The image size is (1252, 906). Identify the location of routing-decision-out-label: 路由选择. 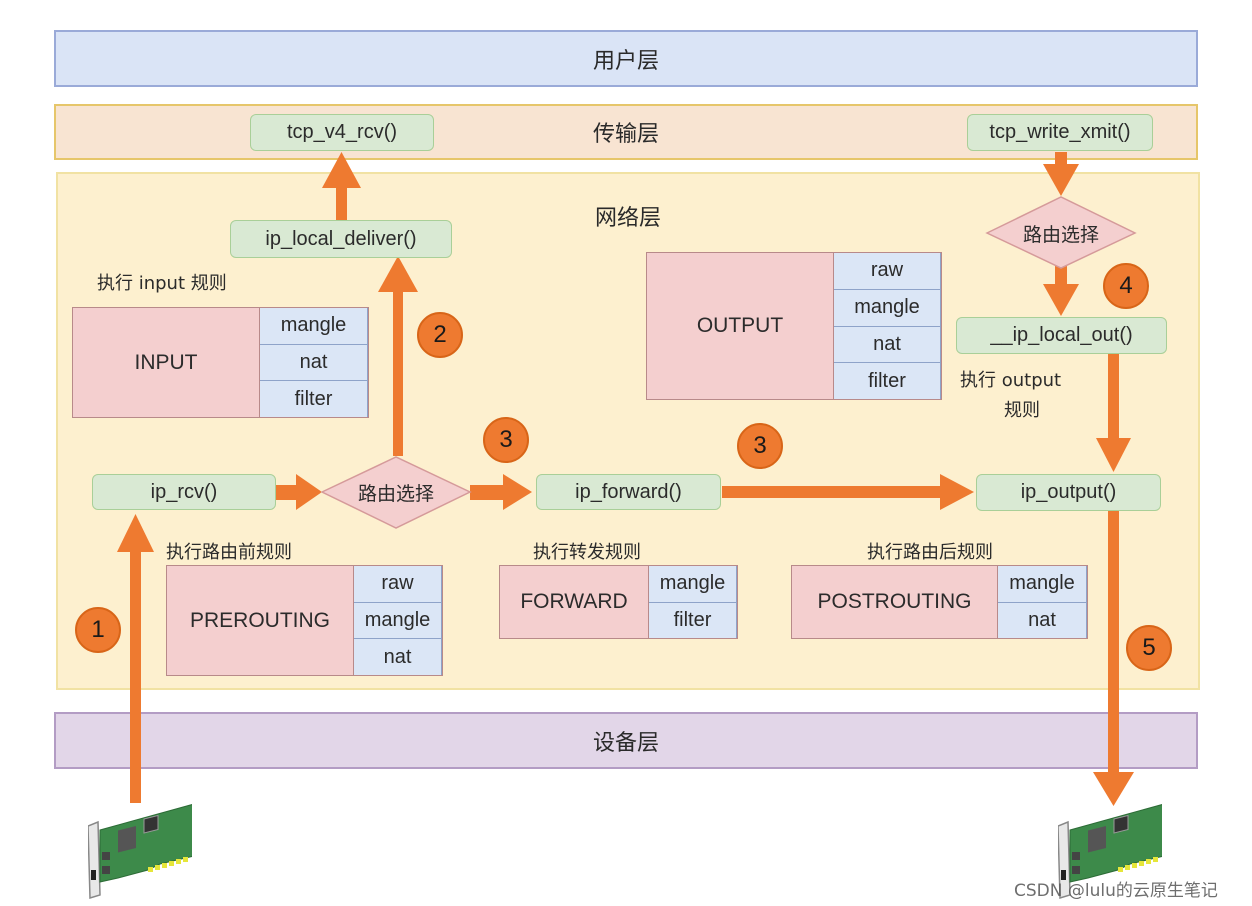
(1060, 234).